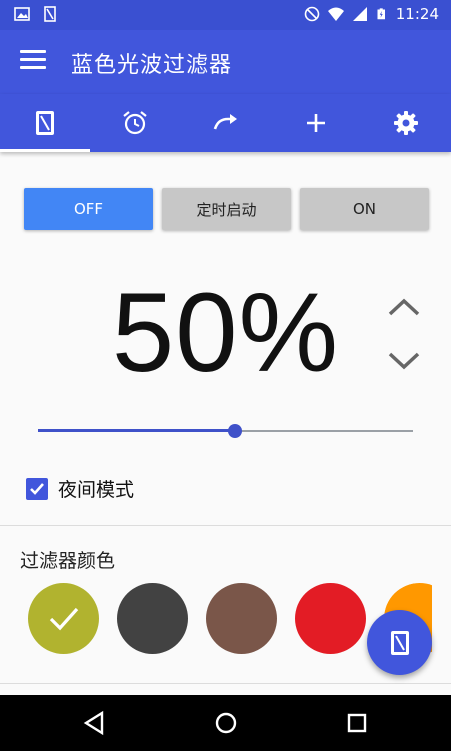 The height and width of the screenshot is (751, 451). What do you see at coordinates (33, 61) in the screenshot?
I see `menu-button` at bounding box center [33, 61].